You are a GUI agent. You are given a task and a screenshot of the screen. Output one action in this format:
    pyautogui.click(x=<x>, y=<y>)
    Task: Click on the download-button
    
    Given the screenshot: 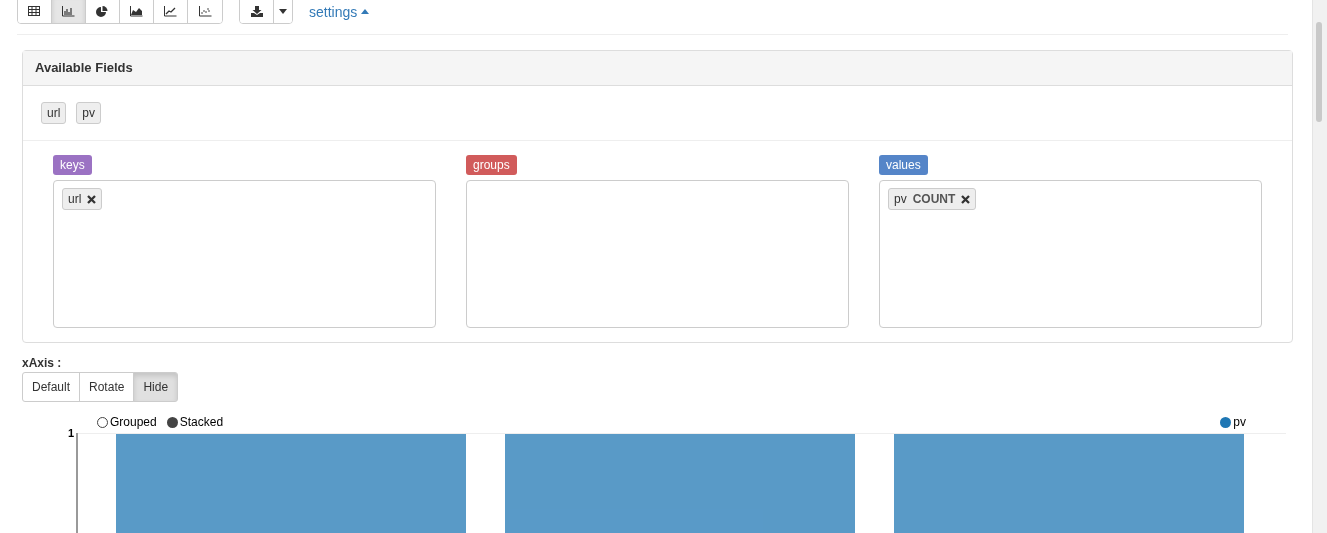 What is the action you would take?
    pyautogui.click(x=257, y=11)
    